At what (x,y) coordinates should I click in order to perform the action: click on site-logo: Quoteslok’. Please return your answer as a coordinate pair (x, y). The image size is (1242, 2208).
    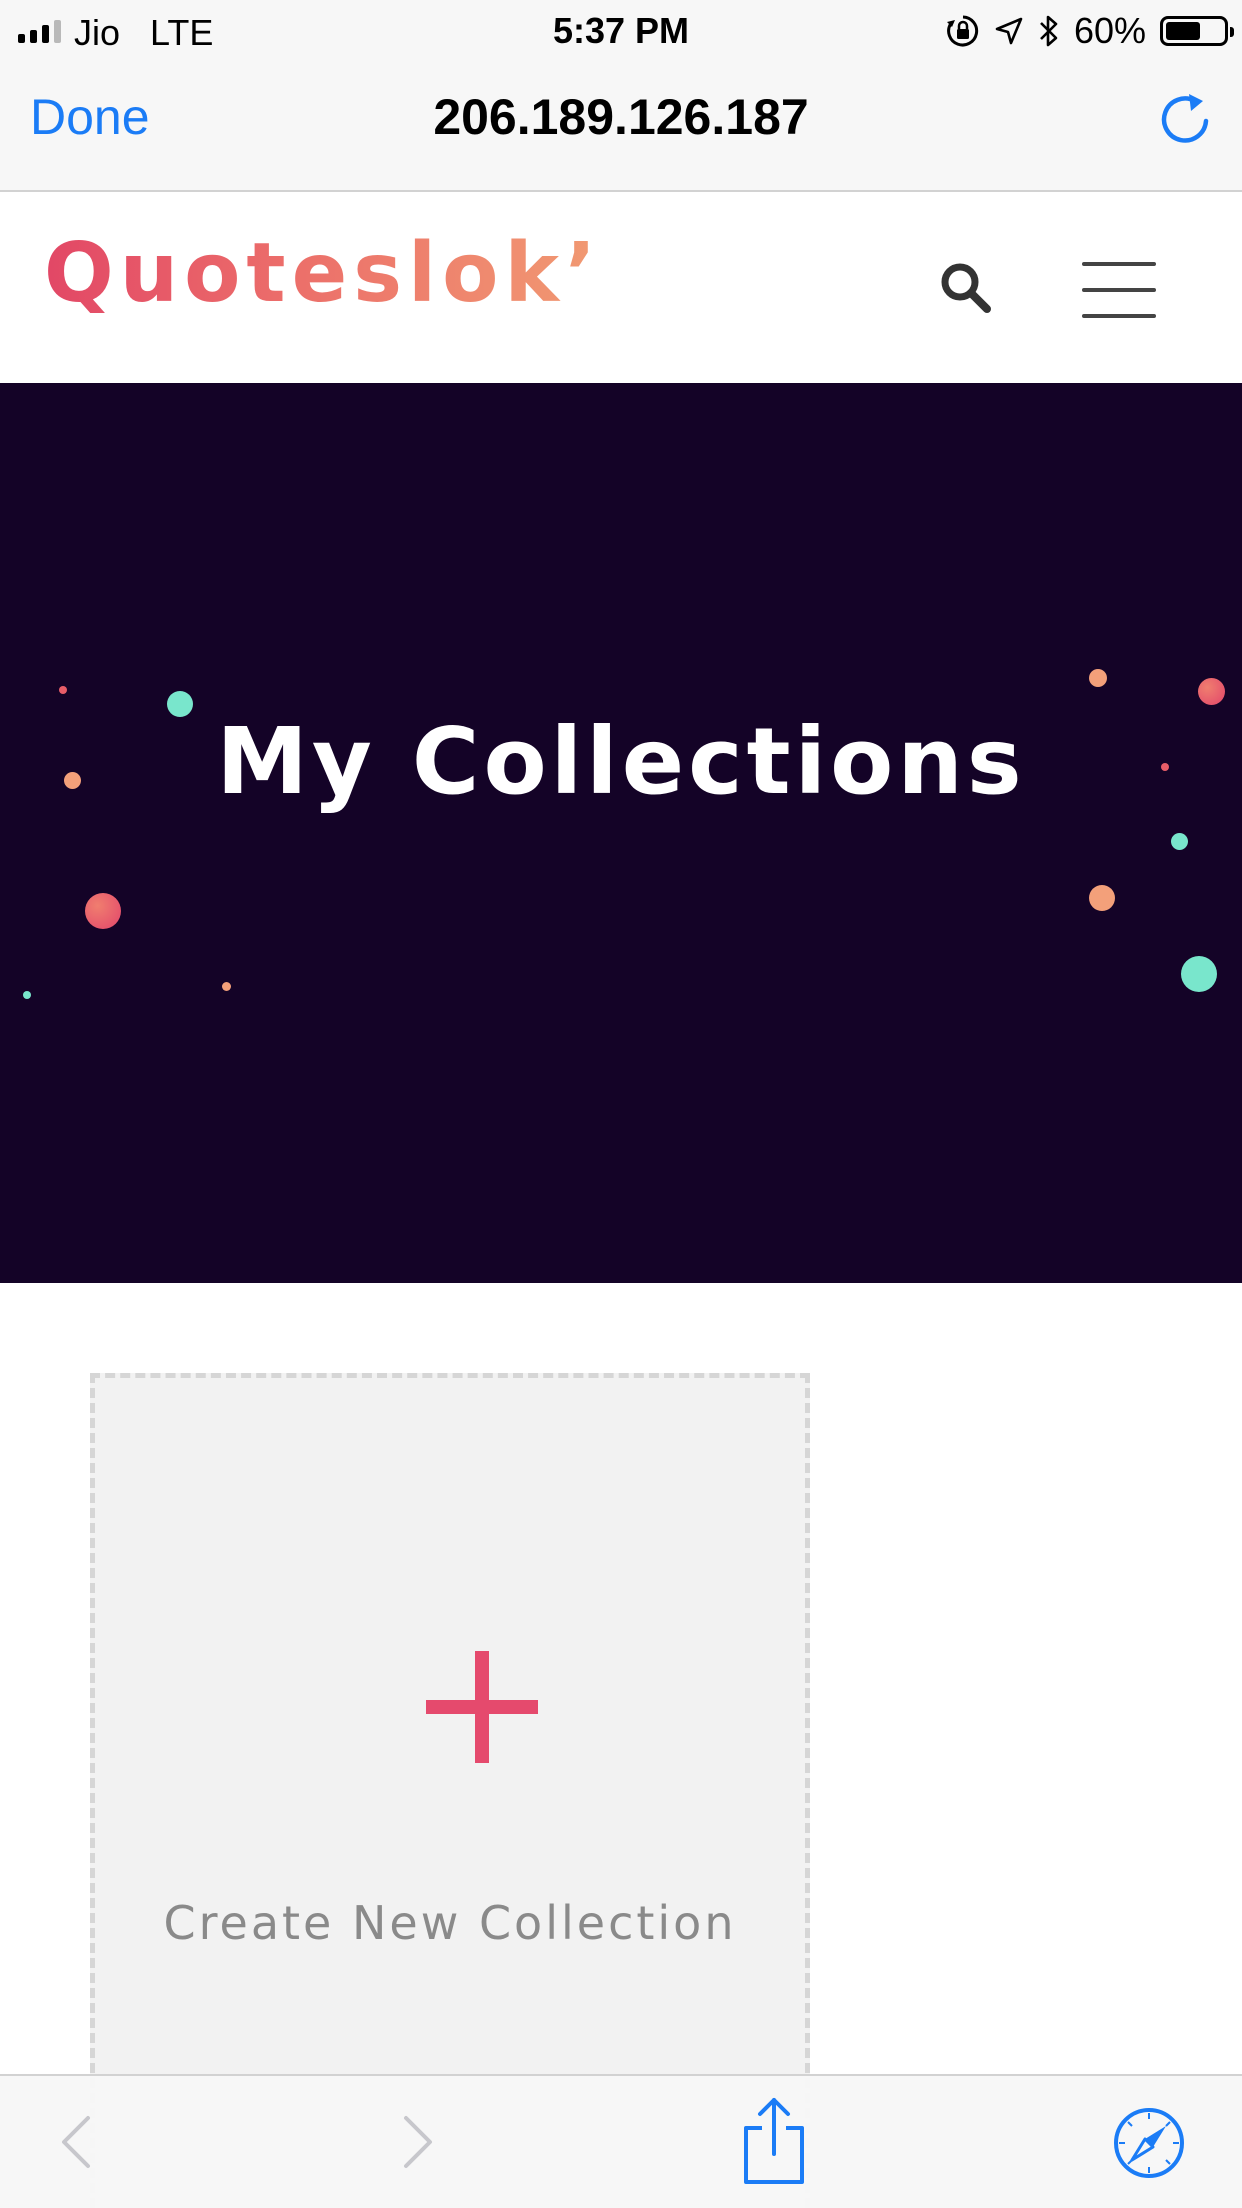
    Looking at the image, I should click on (323, 273).